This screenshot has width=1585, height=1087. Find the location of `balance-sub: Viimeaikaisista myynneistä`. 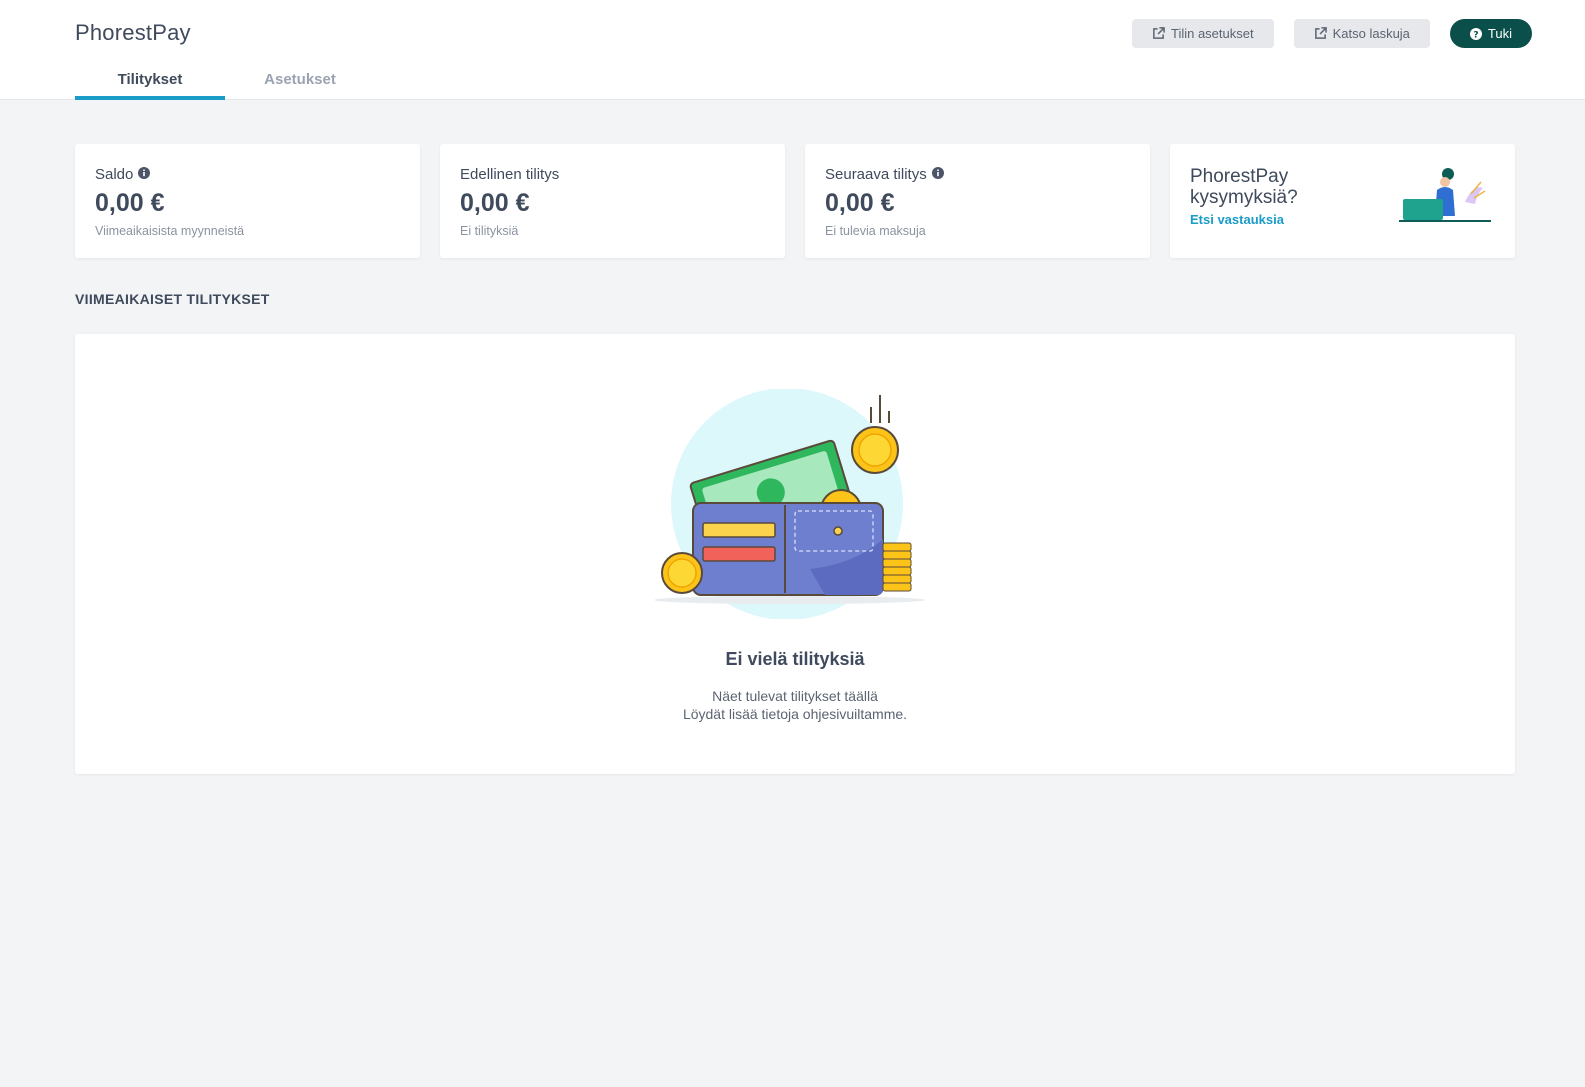

balance-sub: Viimeaikaisista myynneistä is located at coordinates (170, 231).